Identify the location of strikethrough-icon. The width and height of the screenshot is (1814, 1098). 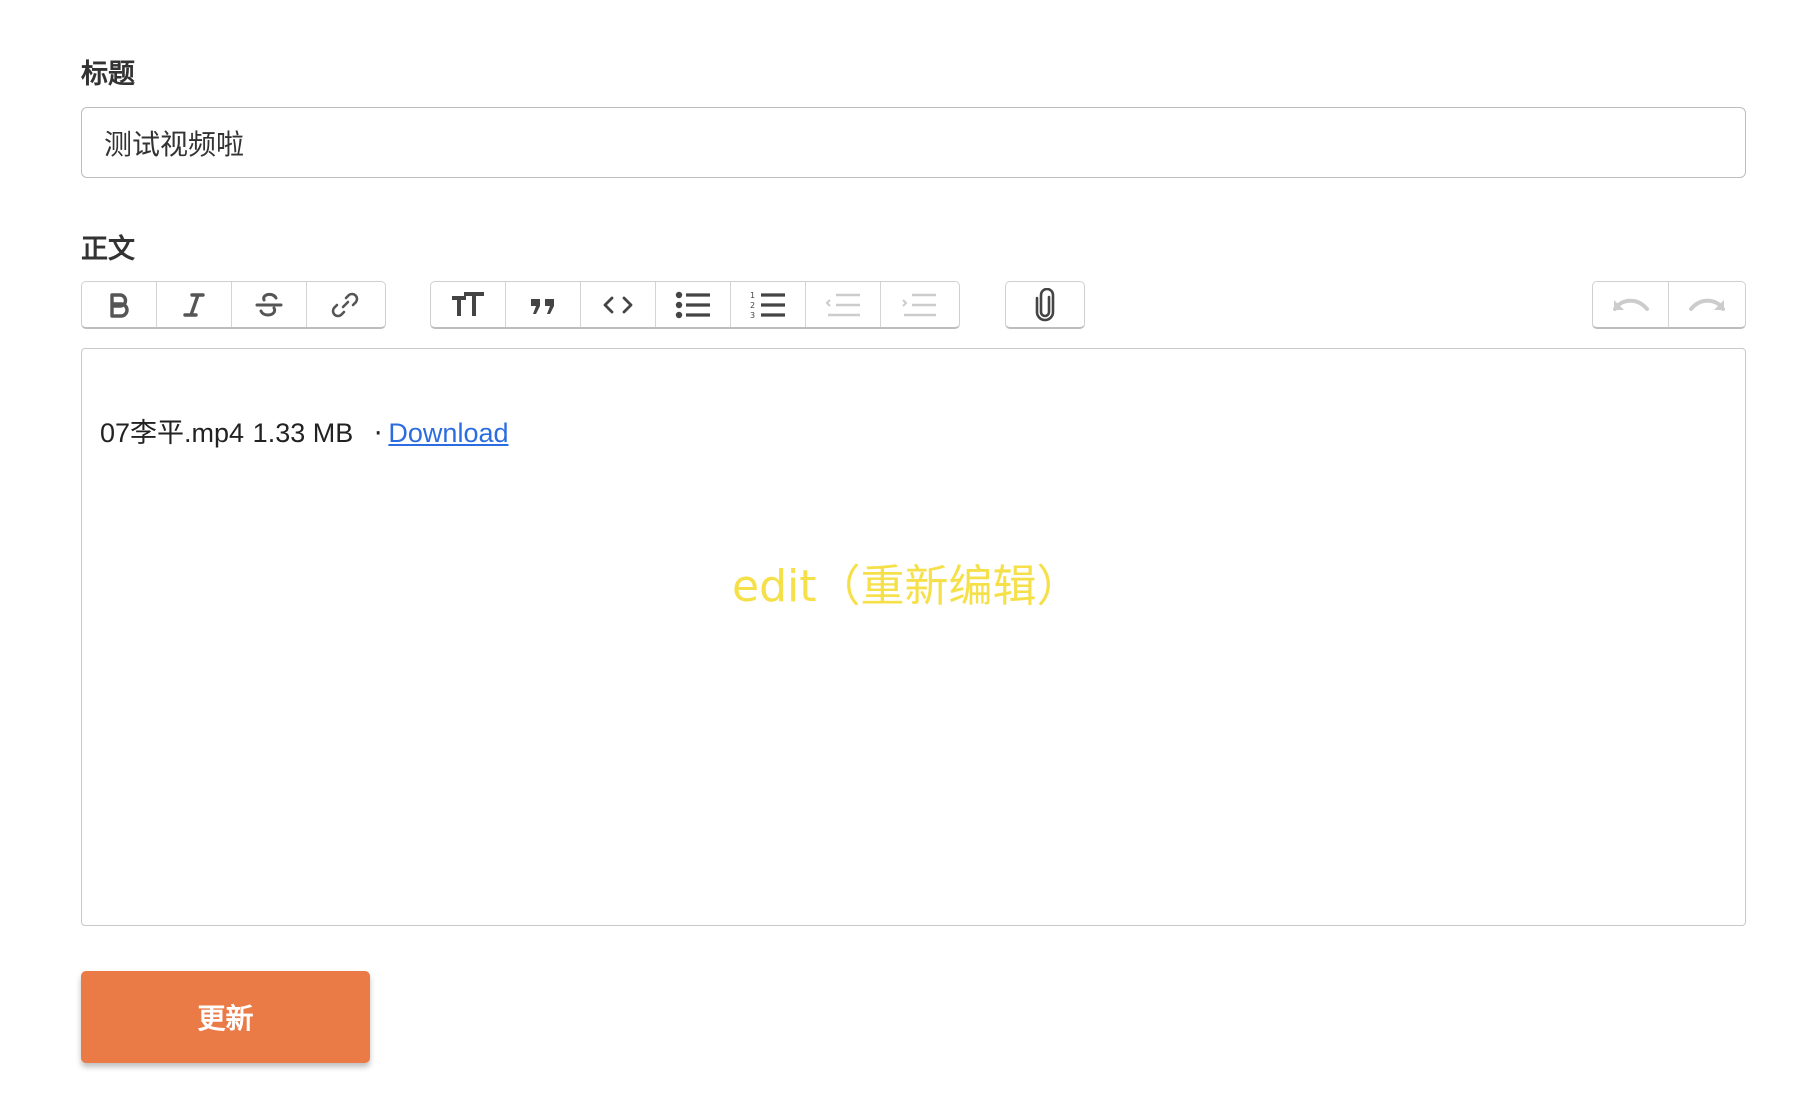
(269, 304).